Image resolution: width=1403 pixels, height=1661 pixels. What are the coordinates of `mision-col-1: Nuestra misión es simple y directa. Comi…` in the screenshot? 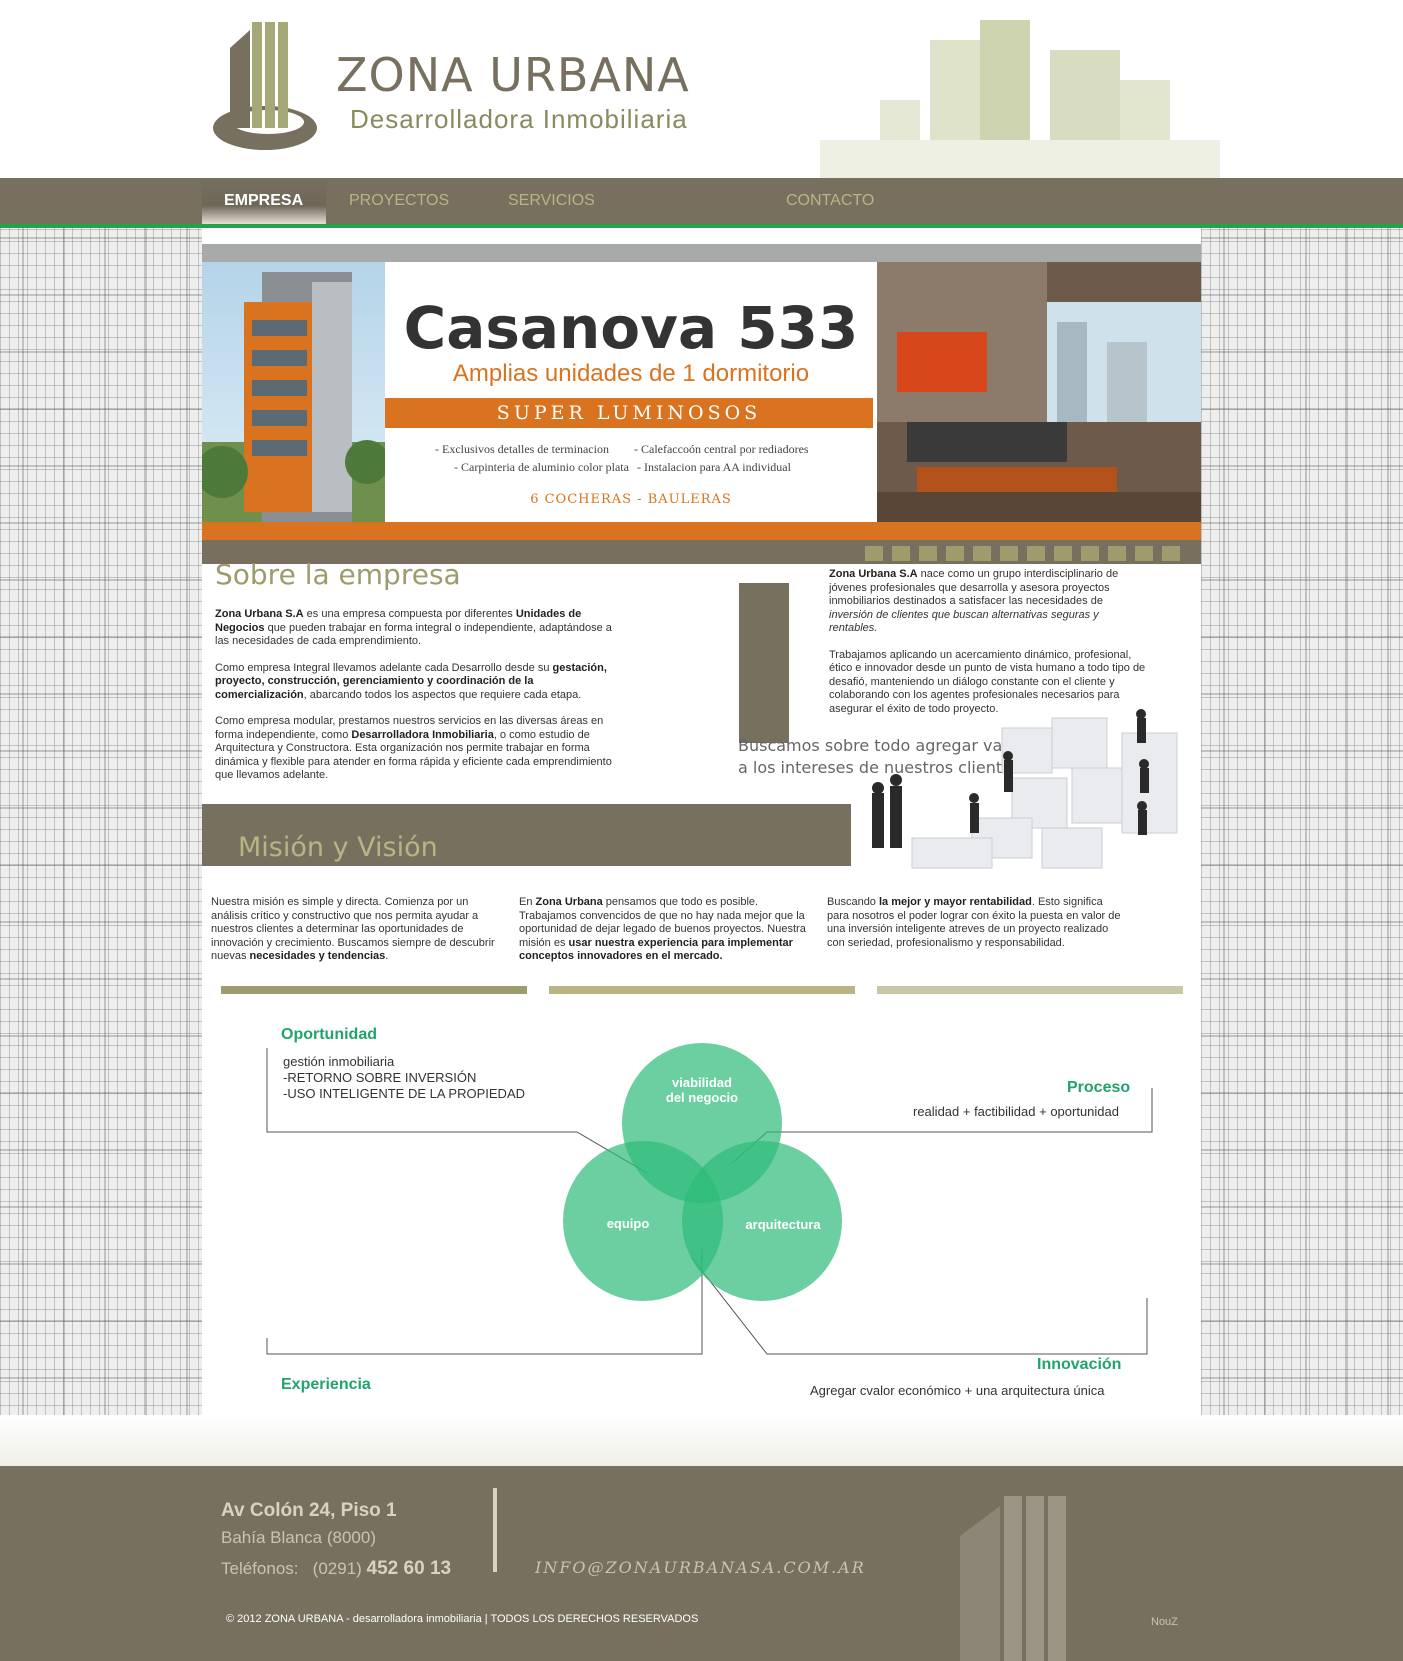 It's located at (353, 929).